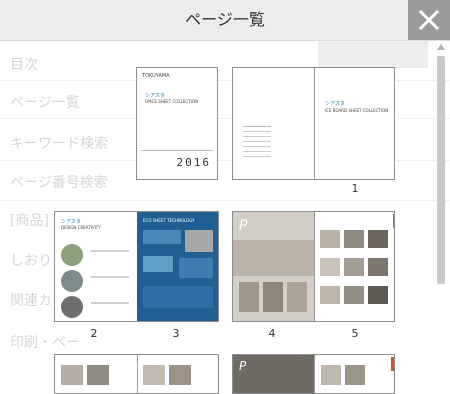  I want to click on scroll-thumb, so click(441, 170).